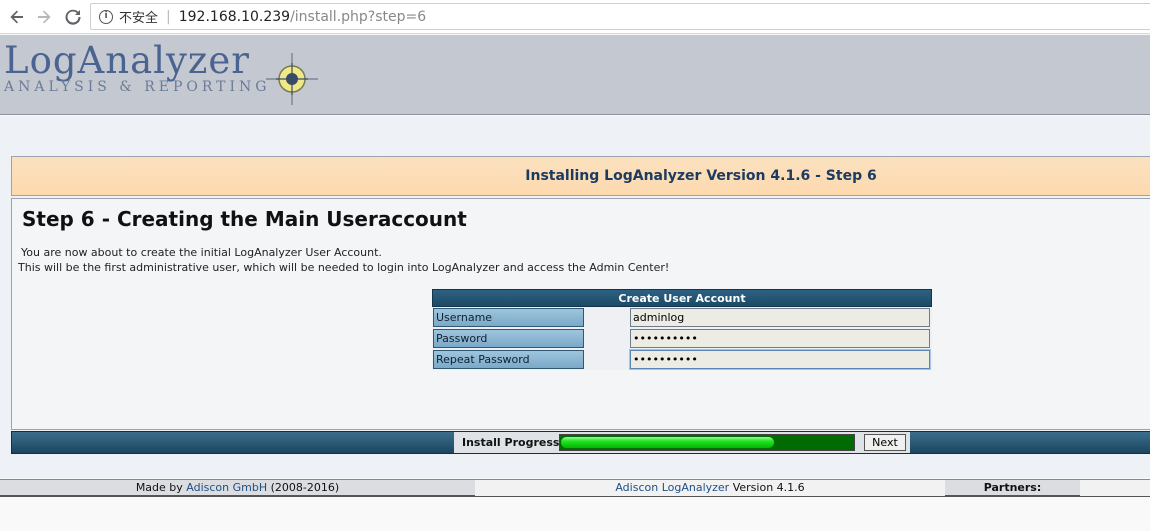 This screenshot has width=1150, height=531. I want to click on next-button: Next, so click(885, 442).